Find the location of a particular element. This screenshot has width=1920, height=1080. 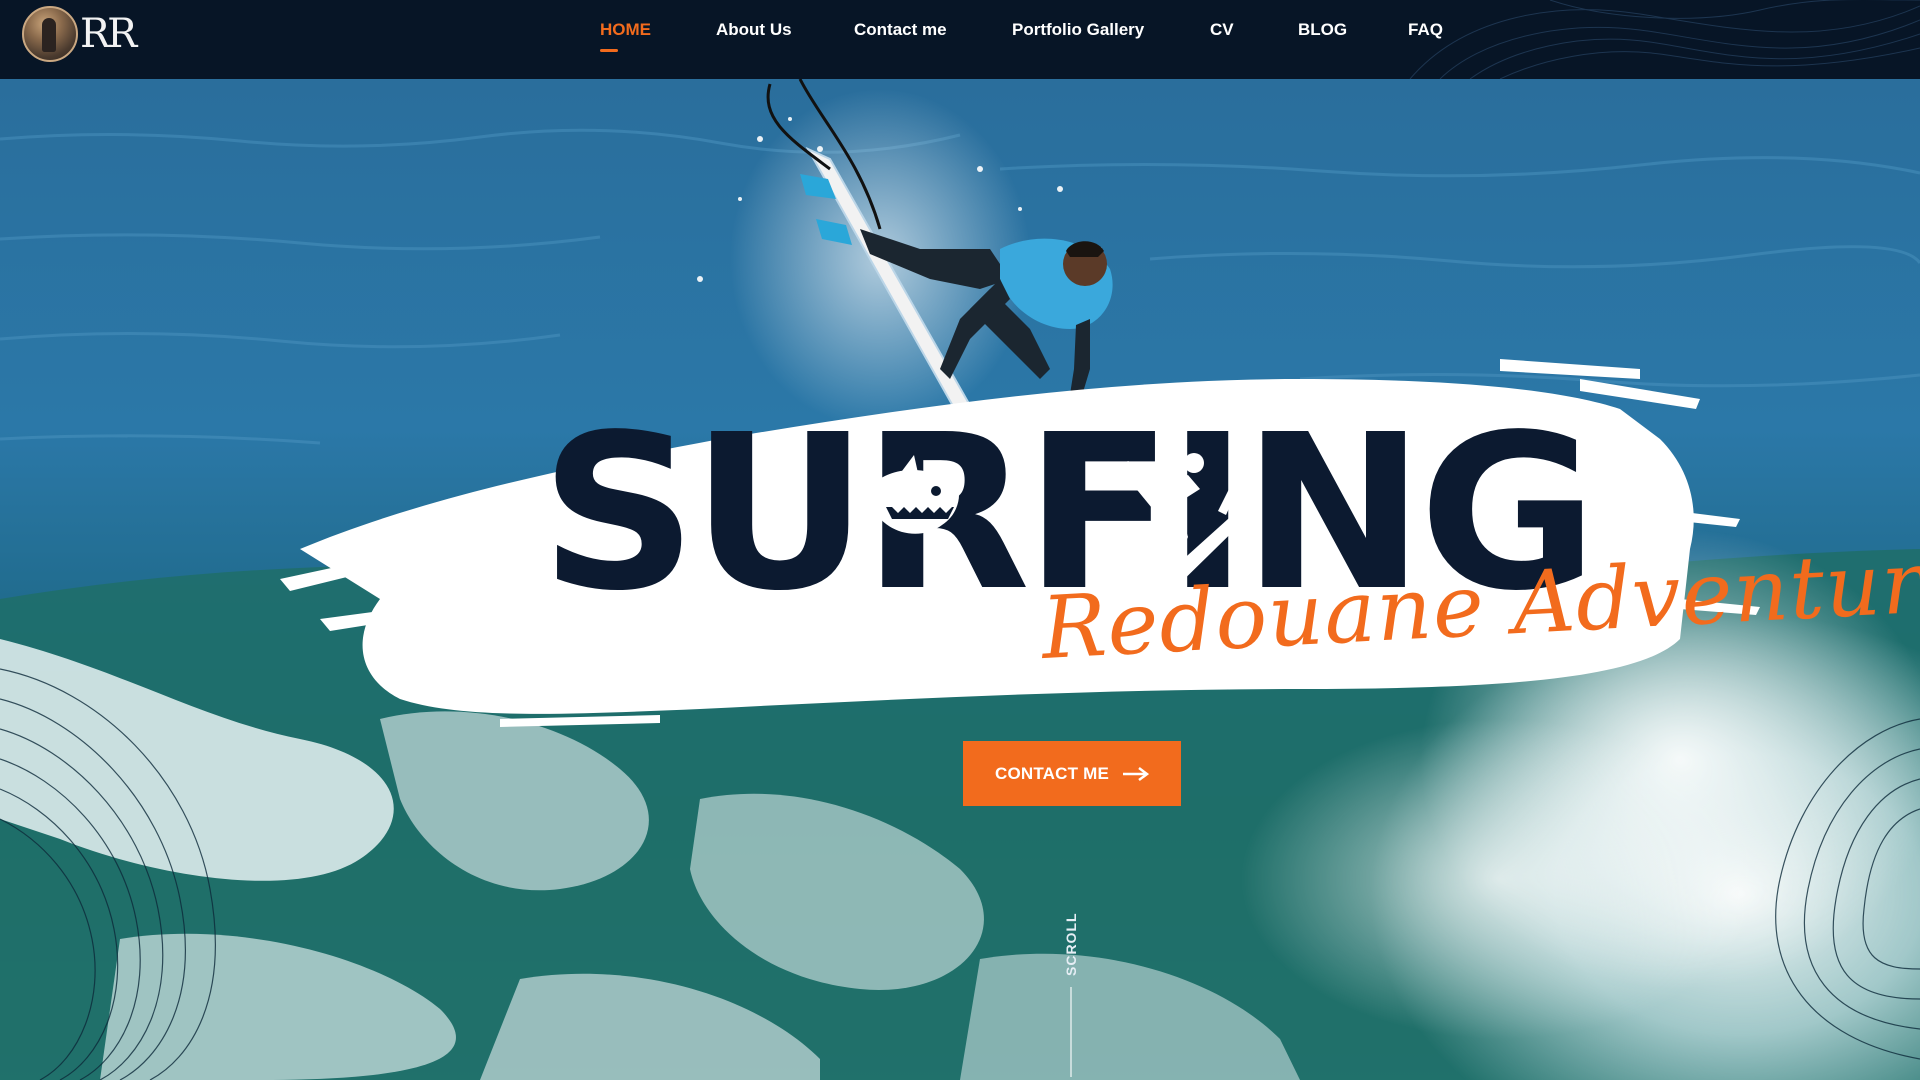

nav-blog-label: BLOG is located at coordinates (1323, 29).